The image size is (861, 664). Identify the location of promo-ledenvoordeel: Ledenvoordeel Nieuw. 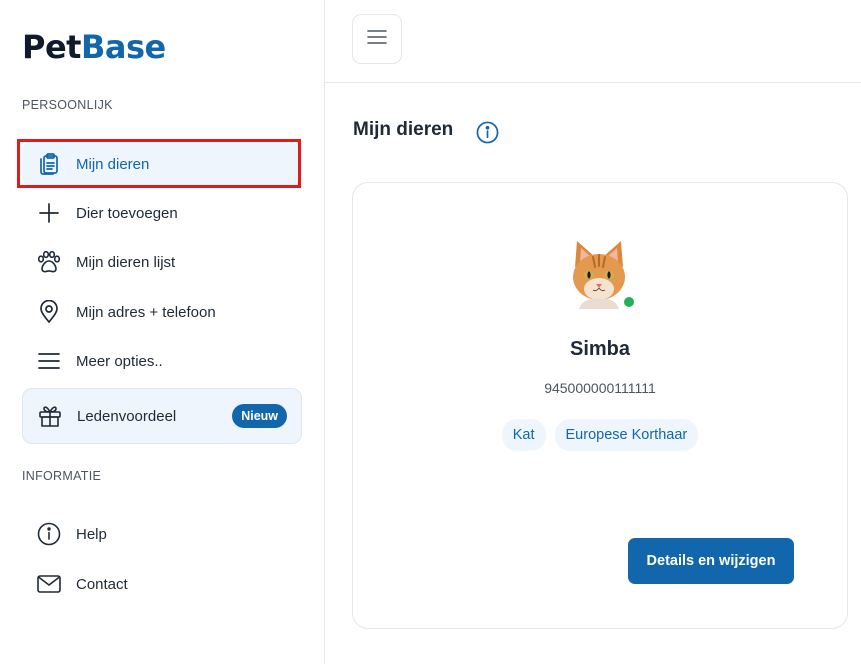
(162, 416).